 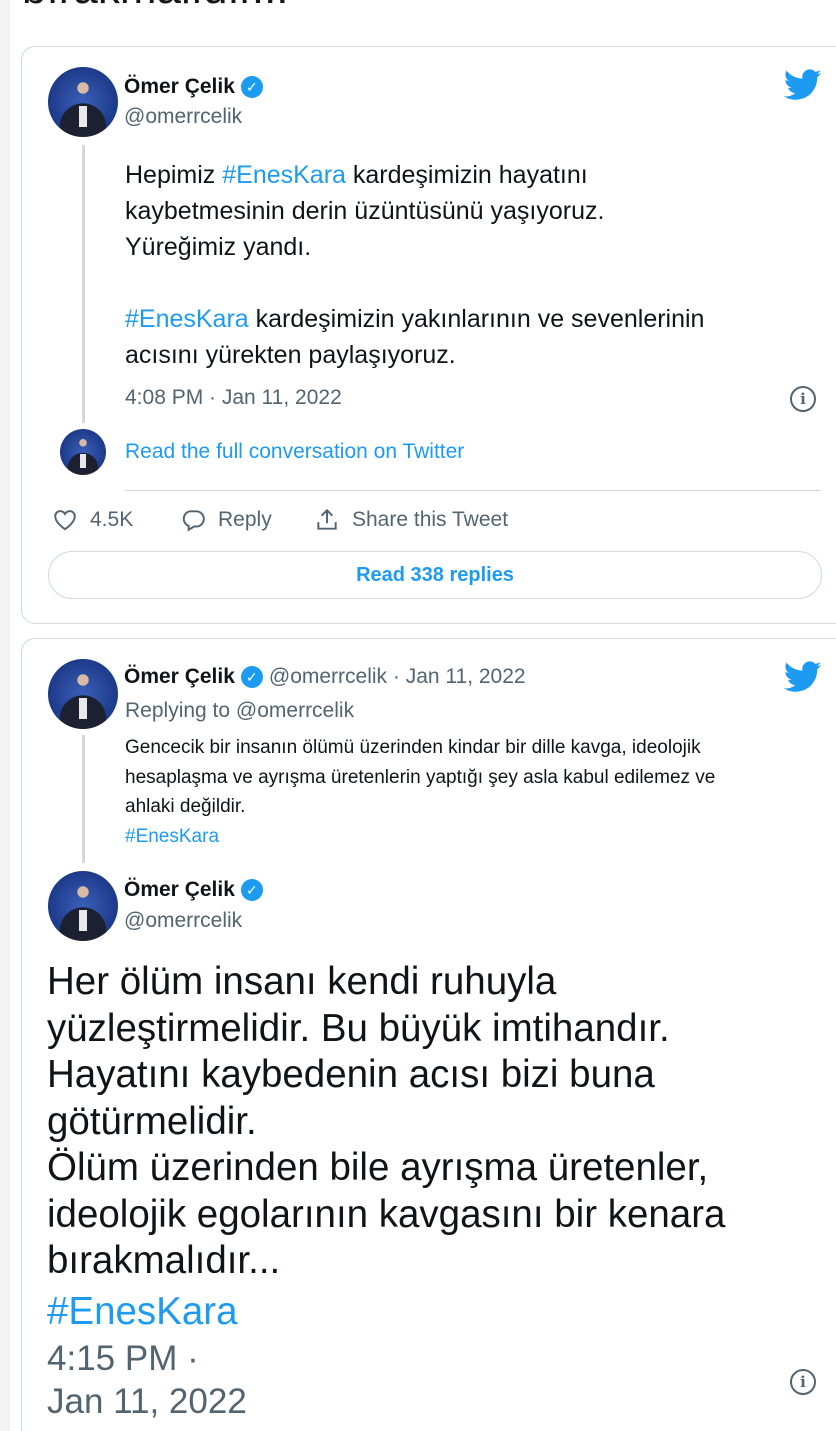 I want to click on share-button: Share this Tweet, so click(x=411, y=520).